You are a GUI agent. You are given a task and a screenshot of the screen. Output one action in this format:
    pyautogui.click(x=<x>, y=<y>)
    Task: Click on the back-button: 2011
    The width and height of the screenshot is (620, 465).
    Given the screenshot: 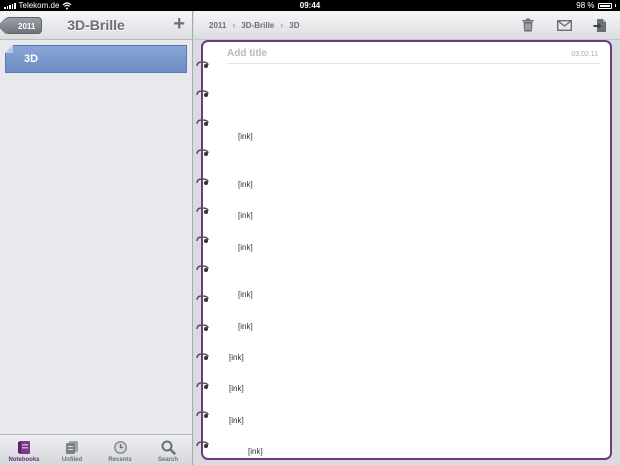 What is the action you would take?
    pyautogui.click(x=24, y=25)
    